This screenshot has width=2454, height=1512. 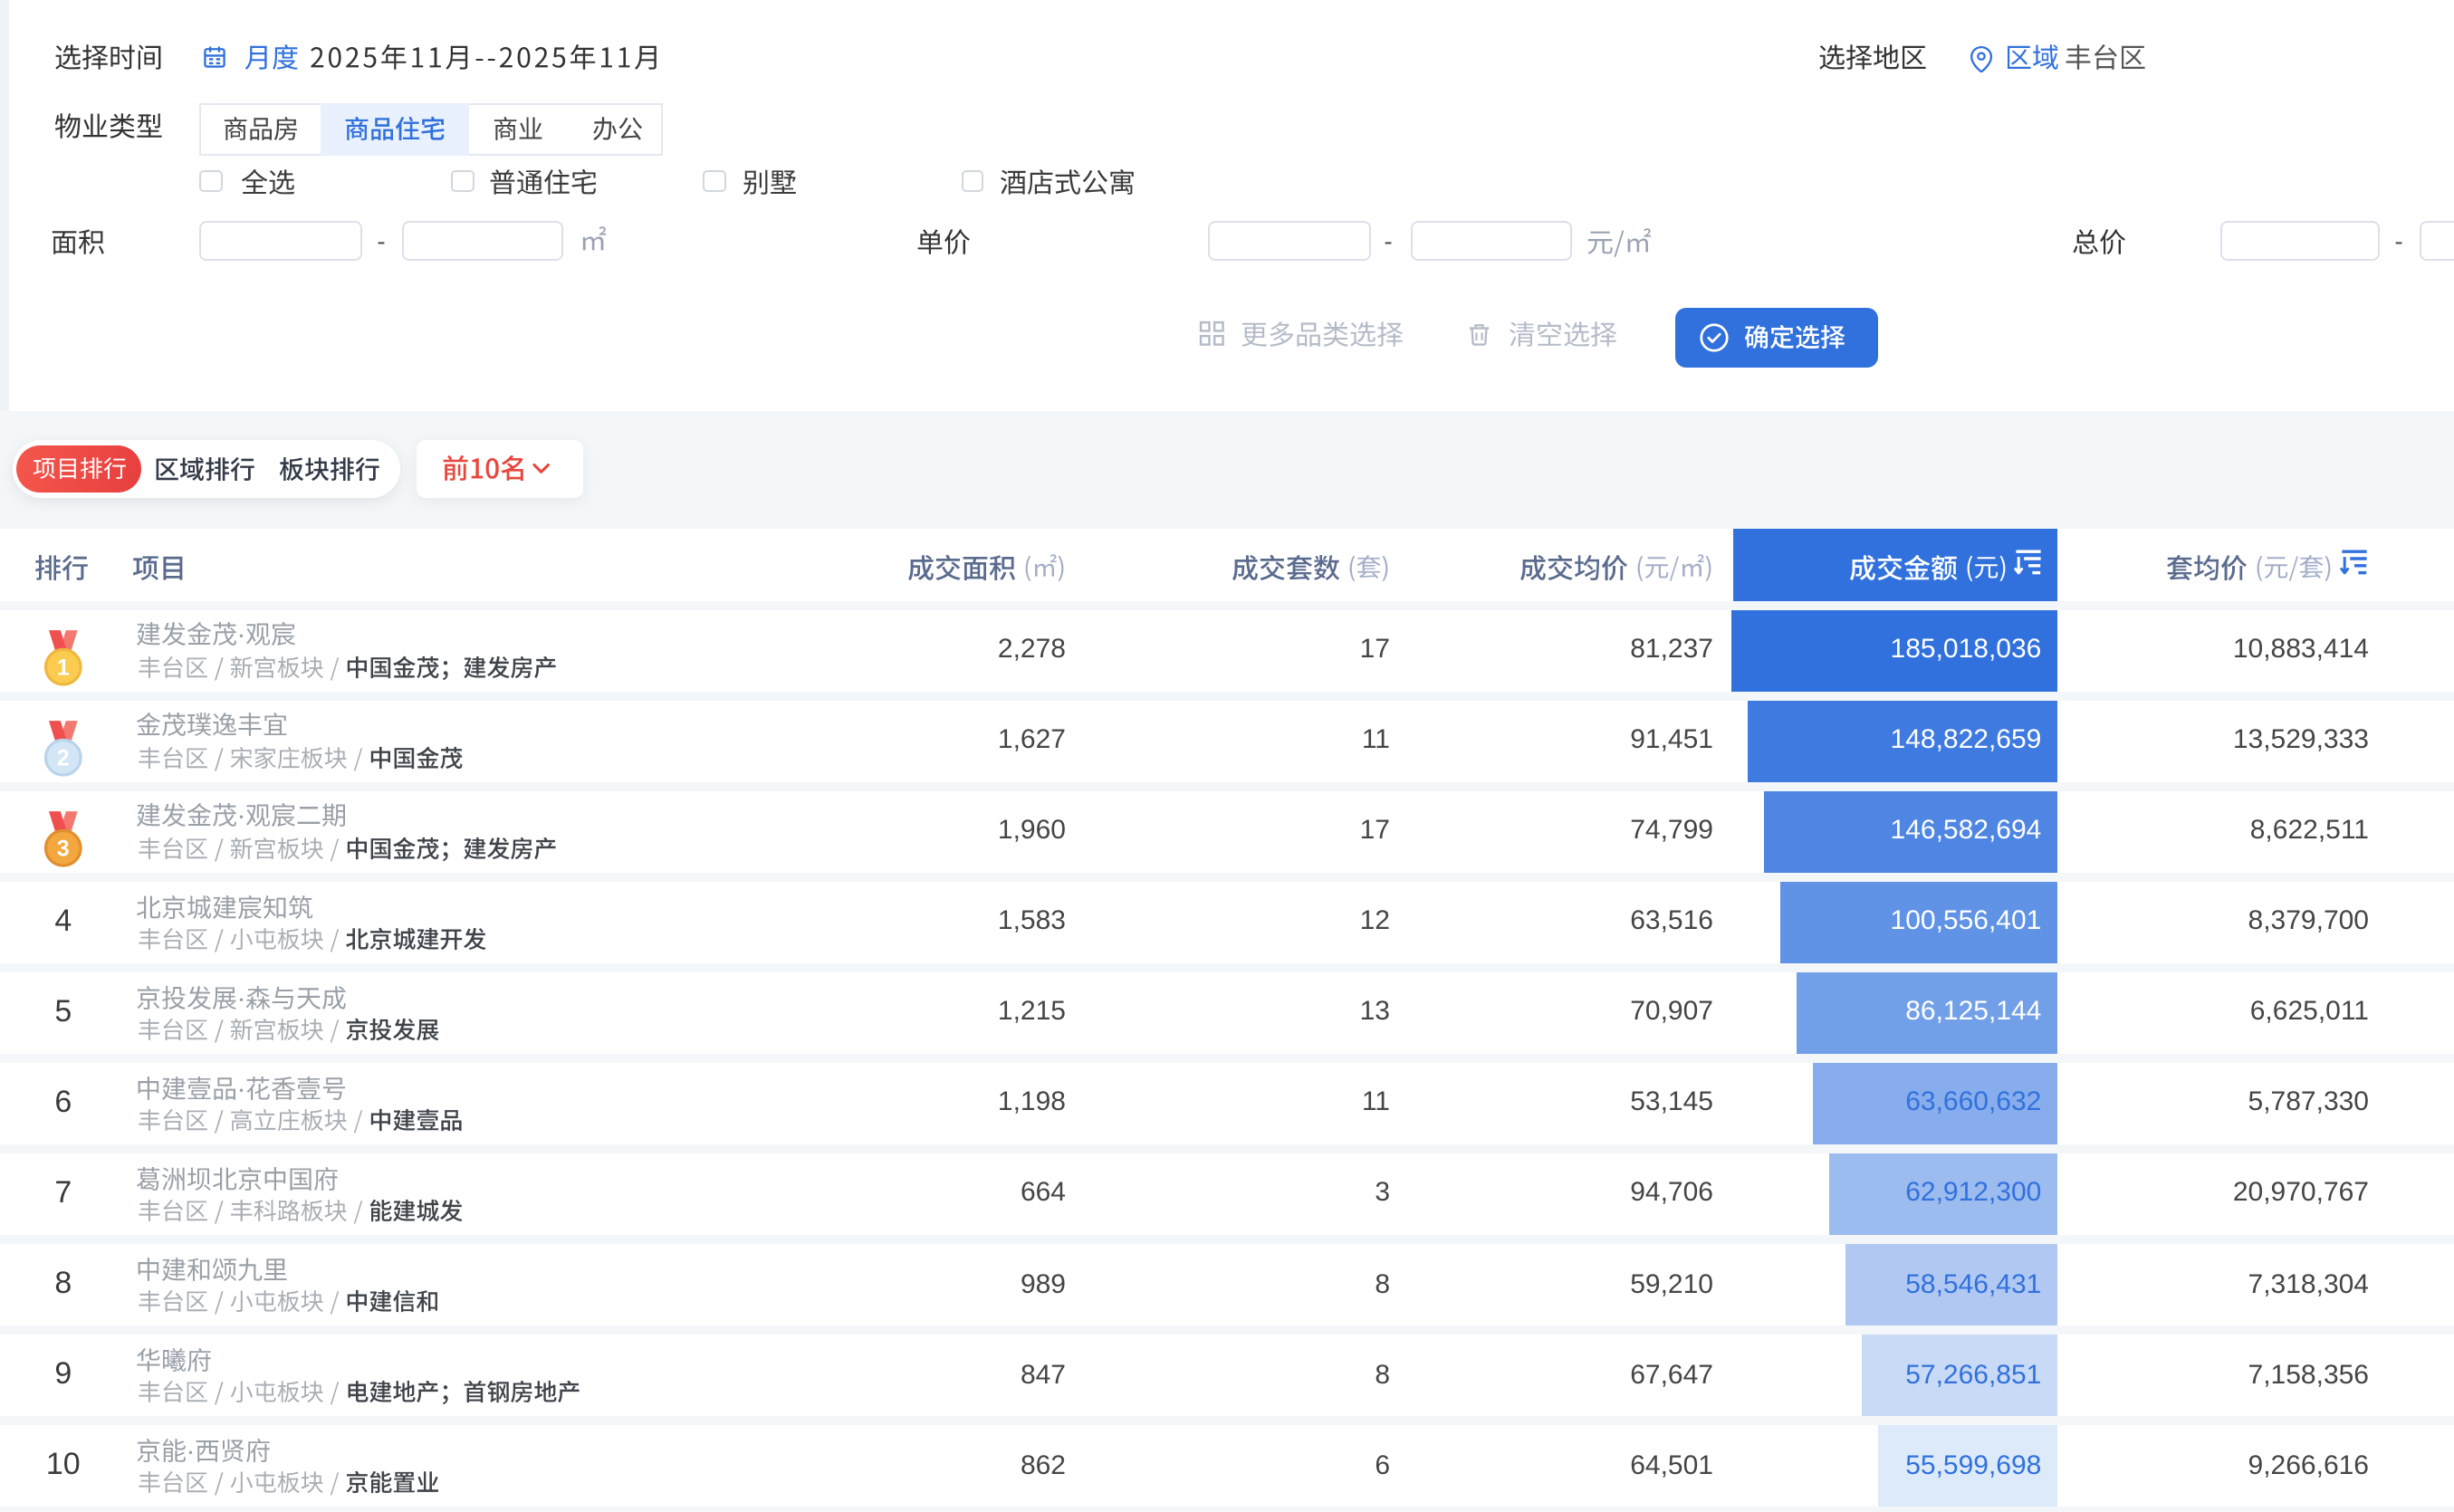 I want to click on svg-text: 1, so click(x=63, y=668).